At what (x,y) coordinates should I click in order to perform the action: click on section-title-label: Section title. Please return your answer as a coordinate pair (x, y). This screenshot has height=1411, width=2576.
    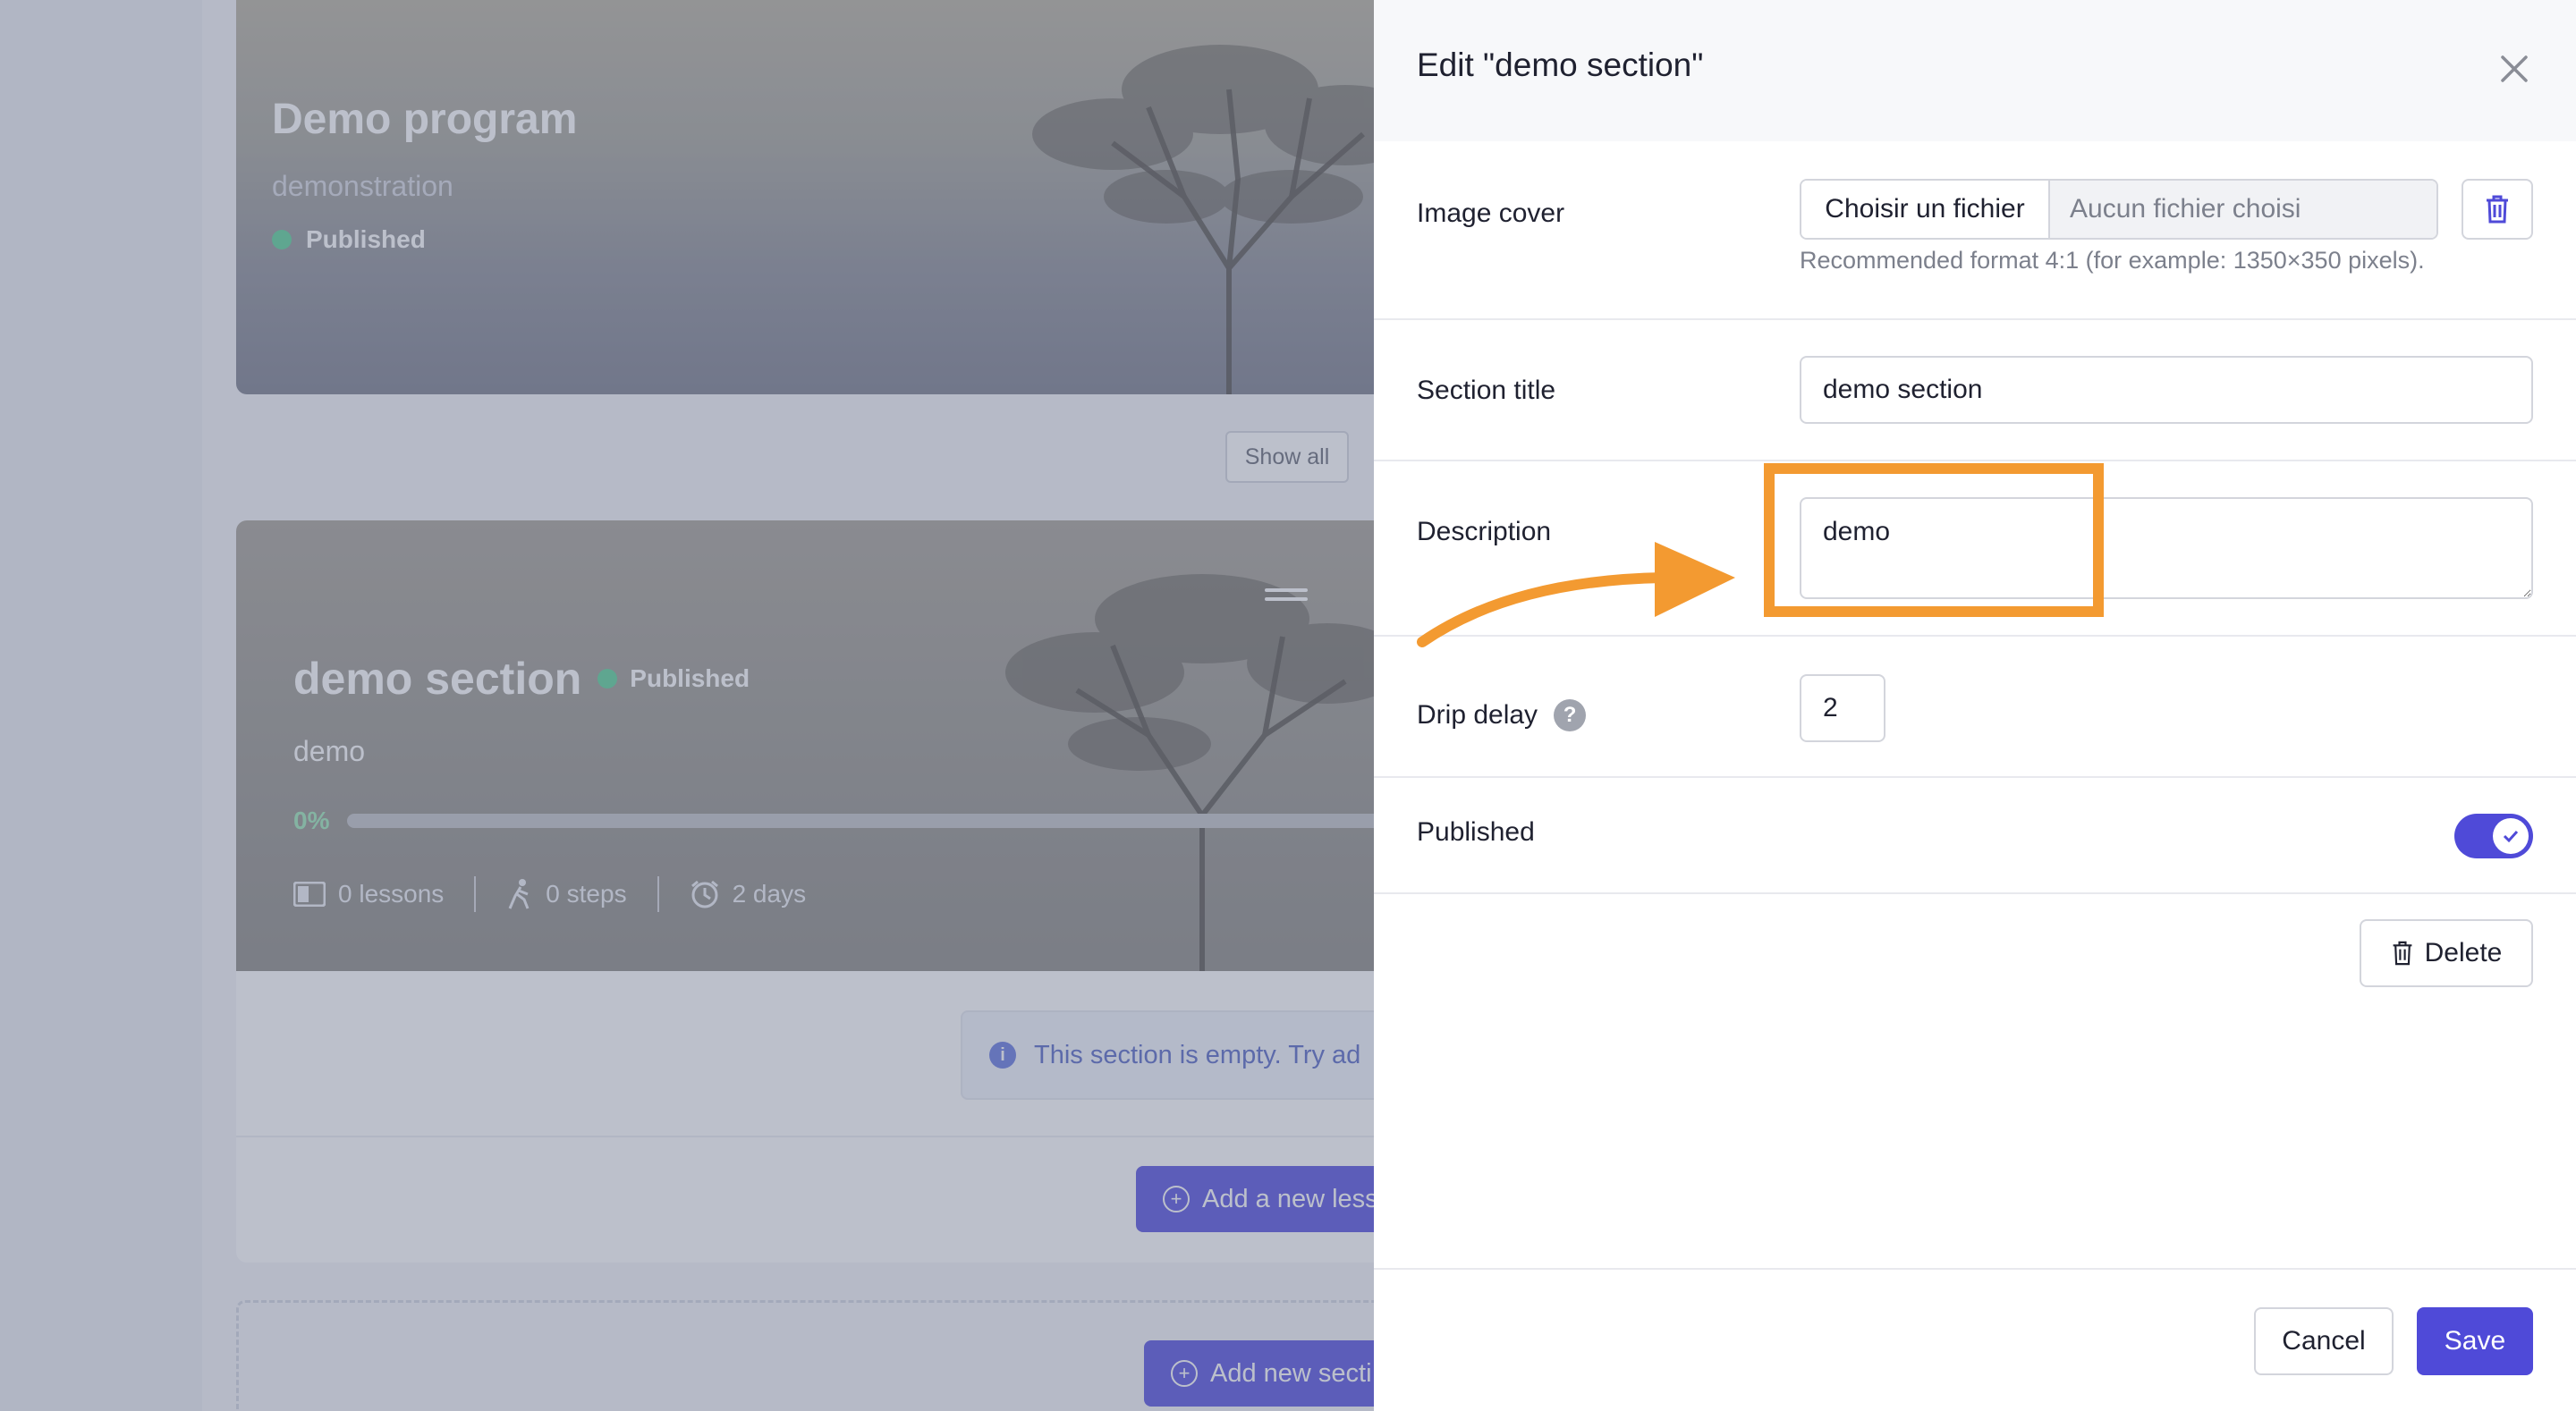
    Looking at the image, I should click on (1486, 391).